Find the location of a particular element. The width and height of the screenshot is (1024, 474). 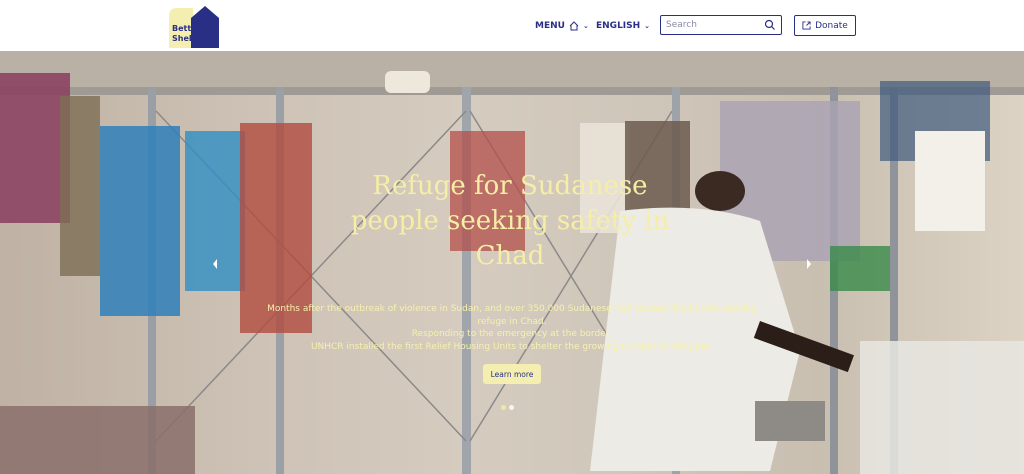

language-selector: ENGLISH ⌄ is located at coordinates (623, 25).